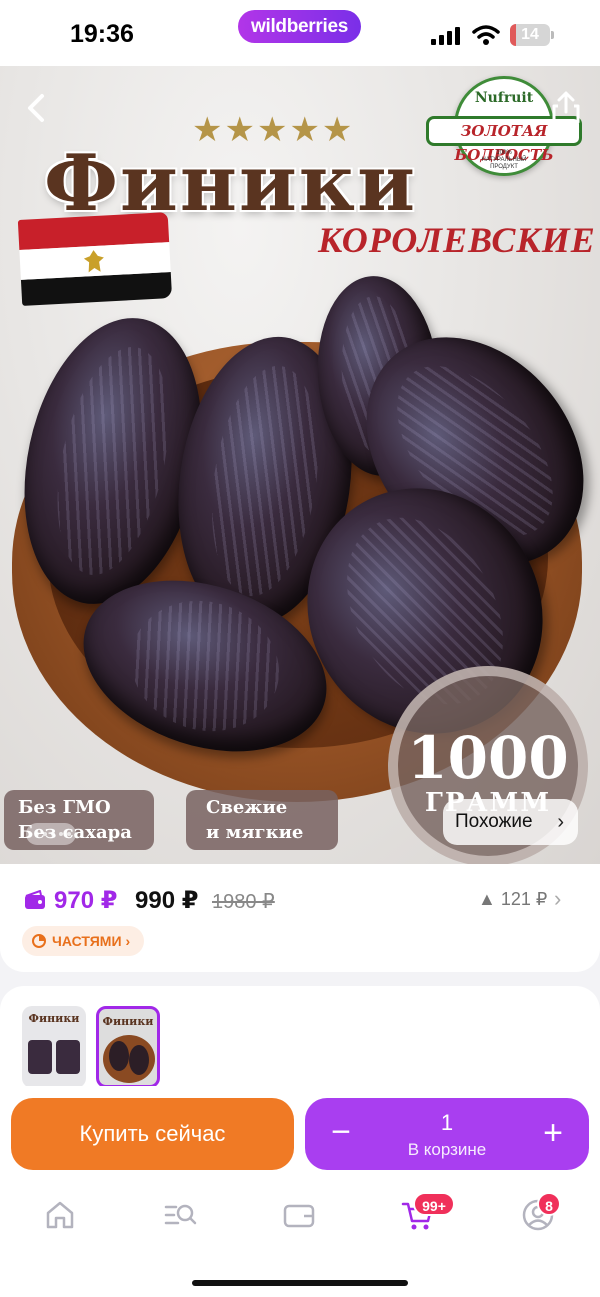 The height and width of the screenshot is (1297, 600). I want to click on up-arrow-icon: ▲, so click(487, 899).